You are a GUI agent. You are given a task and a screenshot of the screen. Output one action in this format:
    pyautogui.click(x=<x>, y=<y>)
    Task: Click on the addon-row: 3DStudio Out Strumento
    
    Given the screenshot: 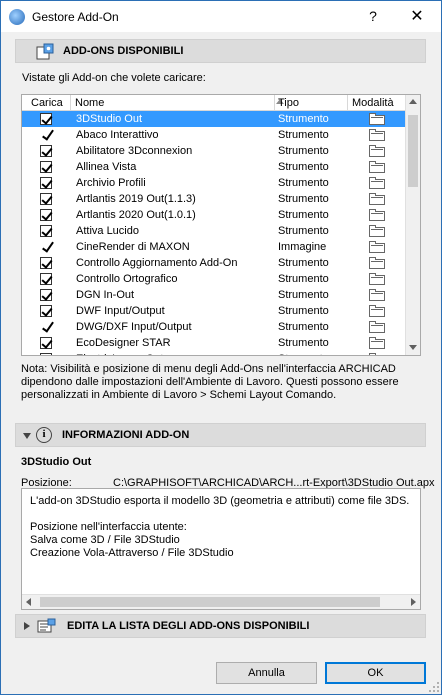 What is the action you would take?
    pyautogui.click(x=213, y=119)
    